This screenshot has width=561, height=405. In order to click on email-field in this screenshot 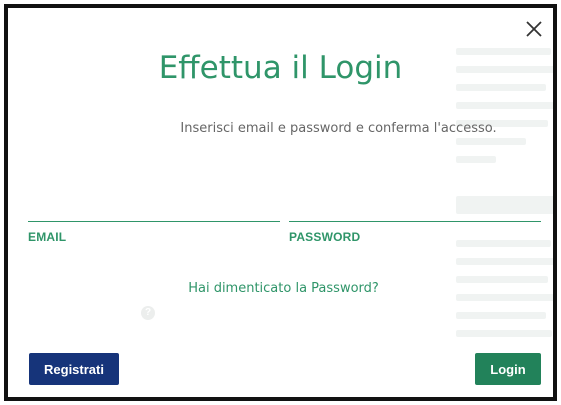, I will do `click(154, 212)`.